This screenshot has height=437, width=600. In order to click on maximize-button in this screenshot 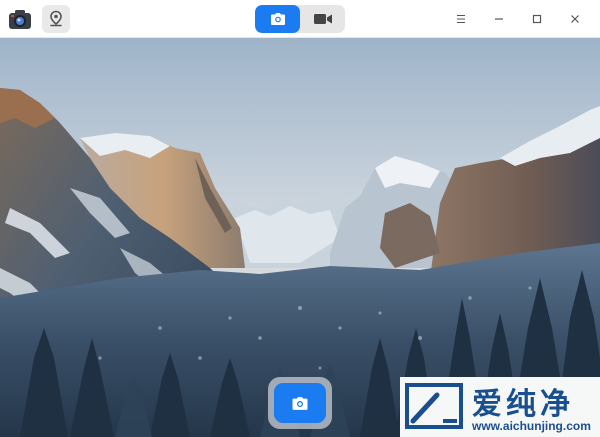, I will do `click(537, 19)`.